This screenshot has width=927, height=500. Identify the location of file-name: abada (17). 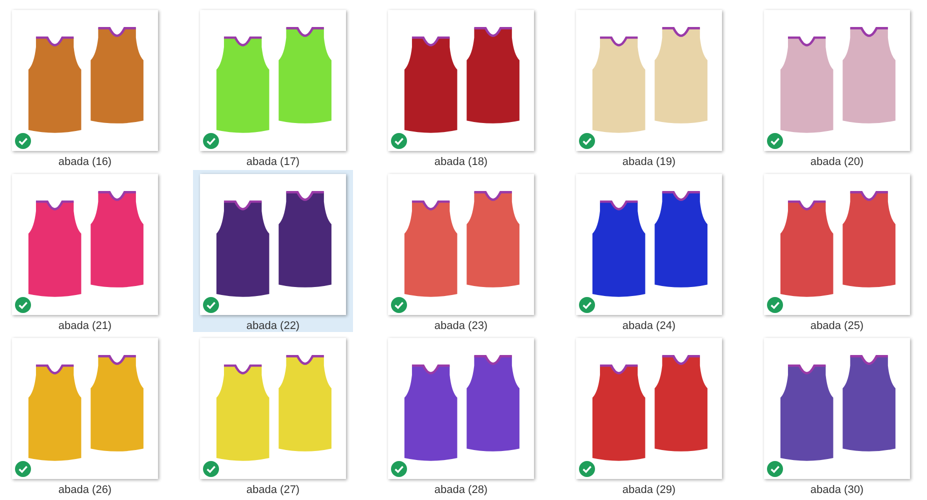
(273, 162).